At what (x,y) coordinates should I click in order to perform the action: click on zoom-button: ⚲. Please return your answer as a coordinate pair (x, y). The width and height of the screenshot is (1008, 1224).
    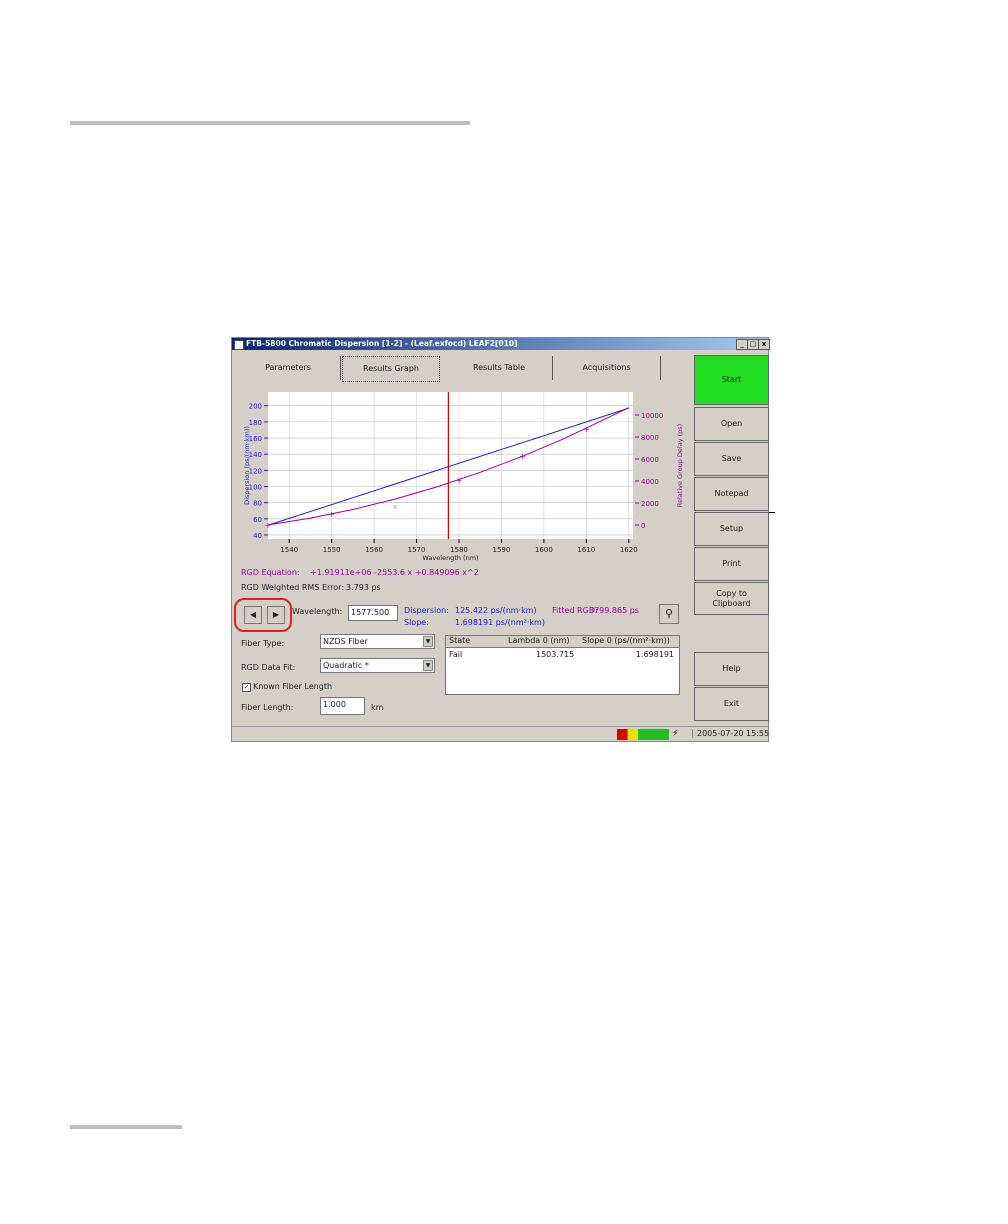
    Looking at the image, I should click on (669, 614).